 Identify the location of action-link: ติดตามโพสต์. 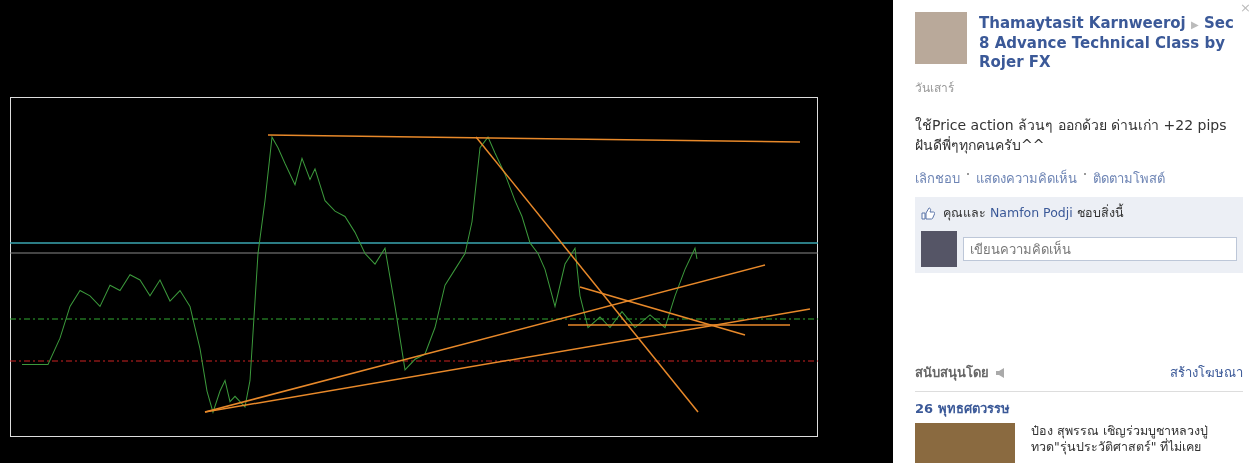
(1129, 178).